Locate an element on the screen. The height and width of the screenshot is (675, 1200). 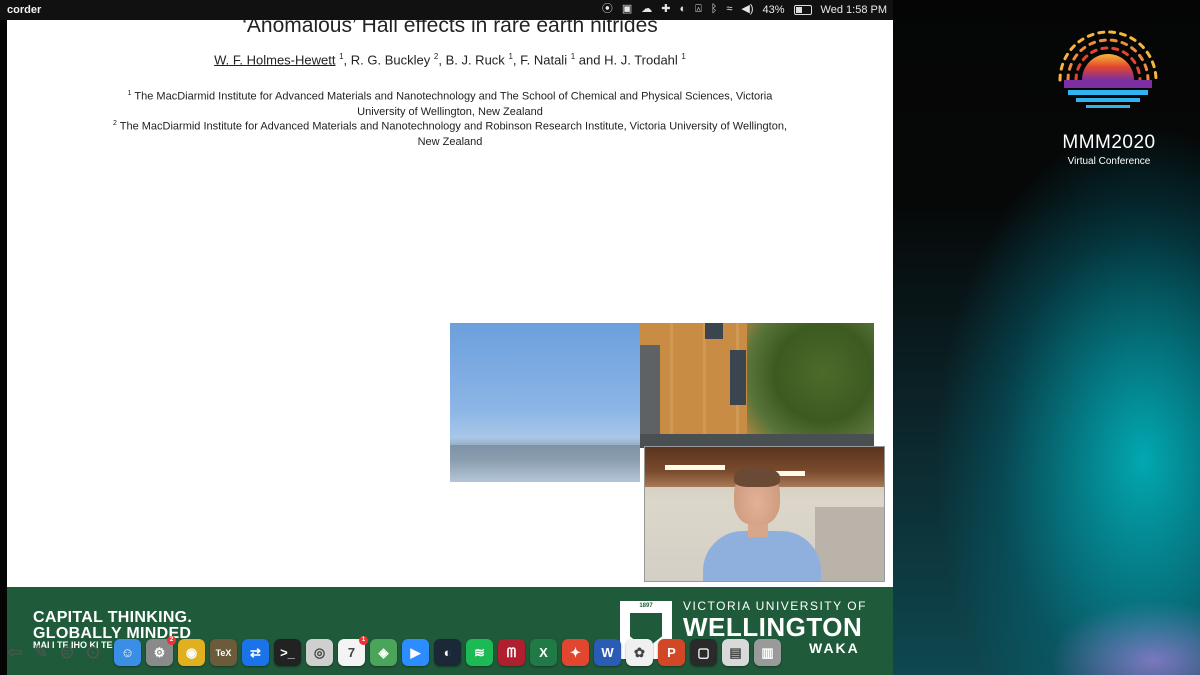
speaker-webcam is located at coordinates (764, 514).